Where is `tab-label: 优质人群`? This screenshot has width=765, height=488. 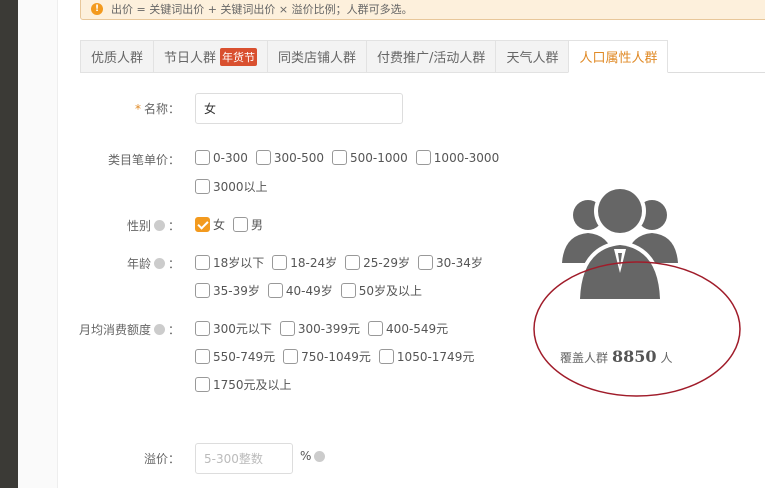
tab-label: 优质人群 is located at coordinates (117, 58).